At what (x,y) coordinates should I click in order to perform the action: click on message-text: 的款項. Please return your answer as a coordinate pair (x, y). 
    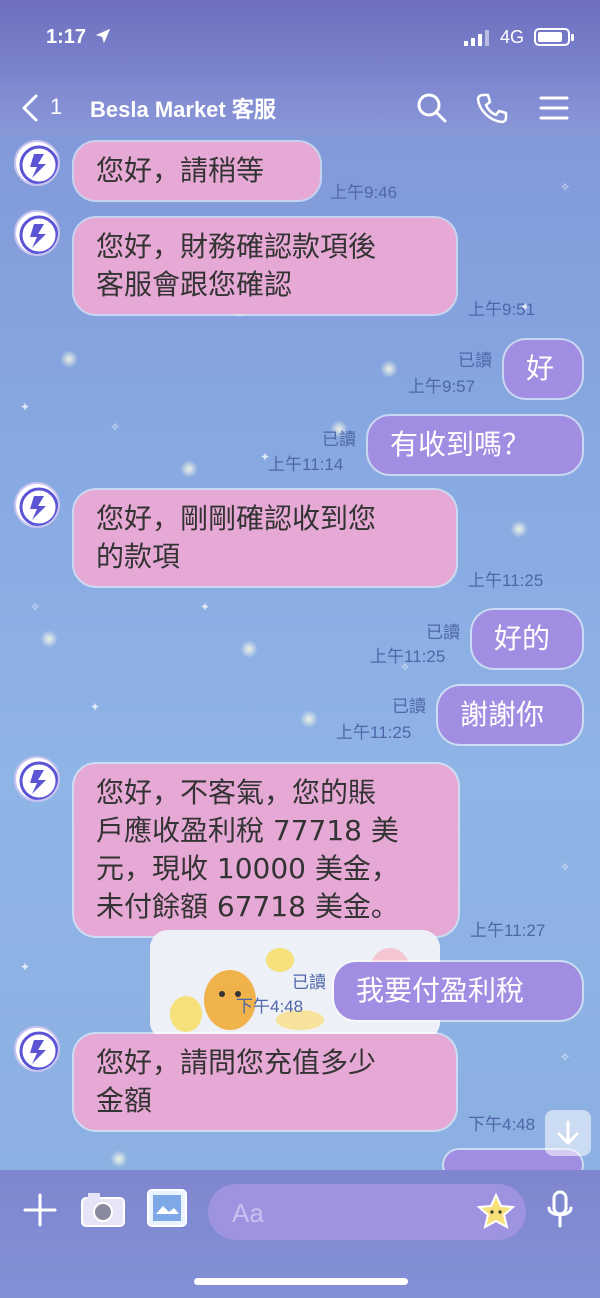
    Looking at the image, I should click on (138, 556).